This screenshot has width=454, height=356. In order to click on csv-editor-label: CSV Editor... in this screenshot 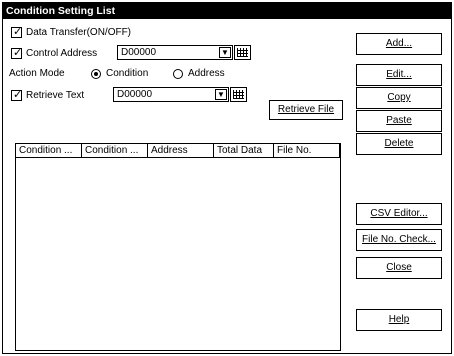, I will do `click(399, 213)`.